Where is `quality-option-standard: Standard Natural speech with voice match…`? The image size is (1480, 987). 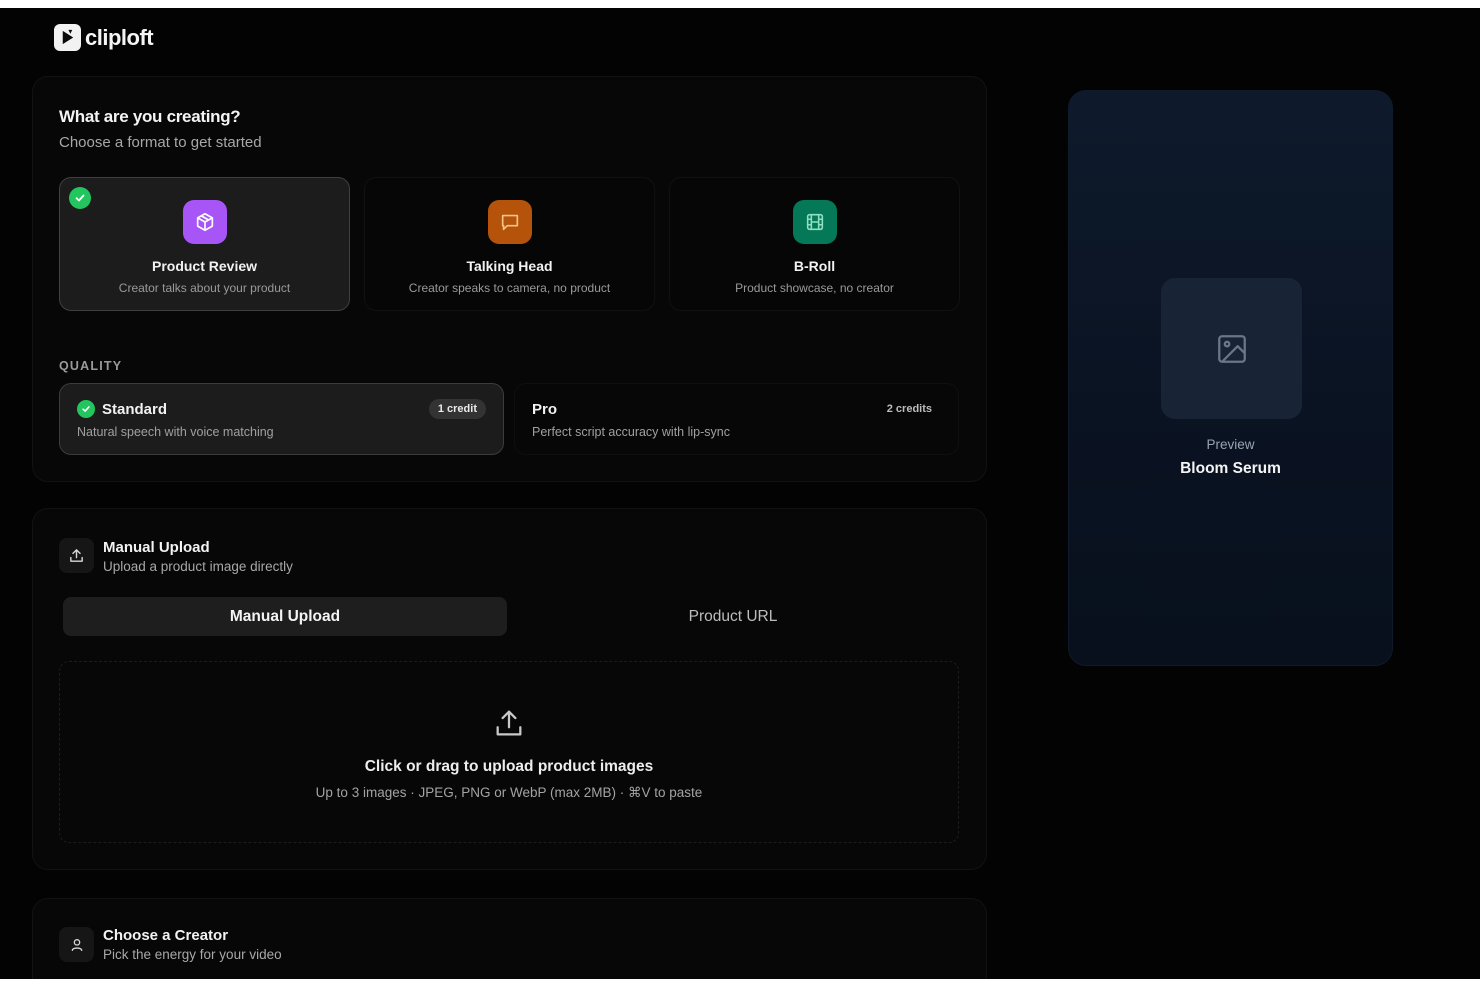
quality-option-standard: Standard Natural speech with voice match… is located at coordinates (281, 419).